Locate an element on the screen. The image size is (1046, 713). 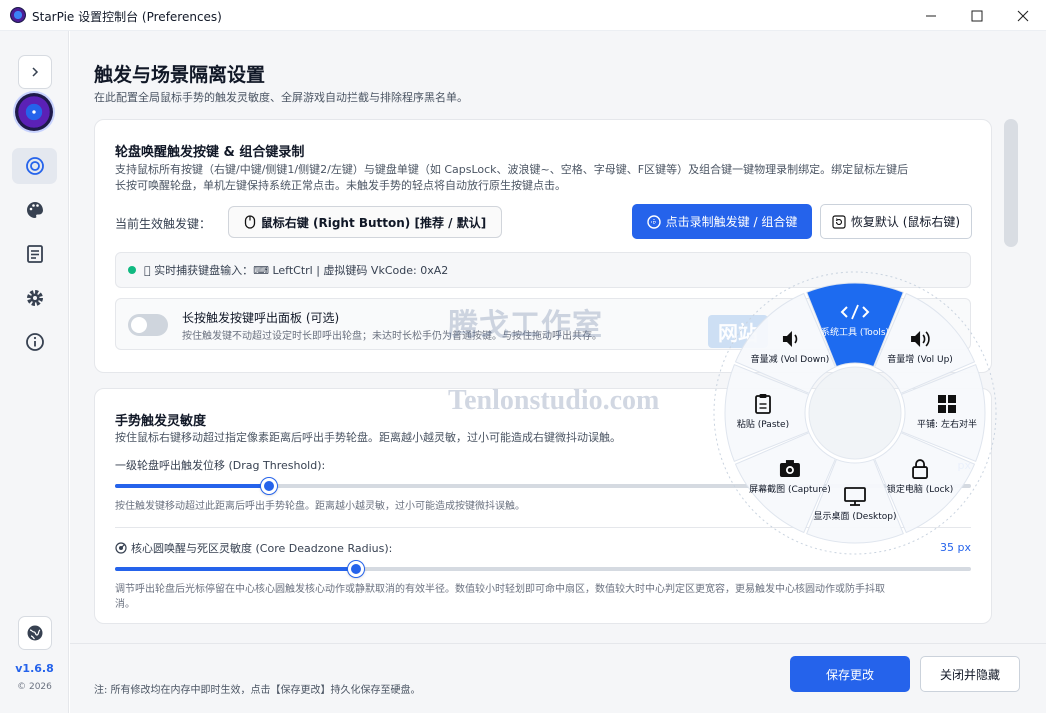
wheel-segment-label: 音量增 (Vol Up) is located at coordinates (920, 359).